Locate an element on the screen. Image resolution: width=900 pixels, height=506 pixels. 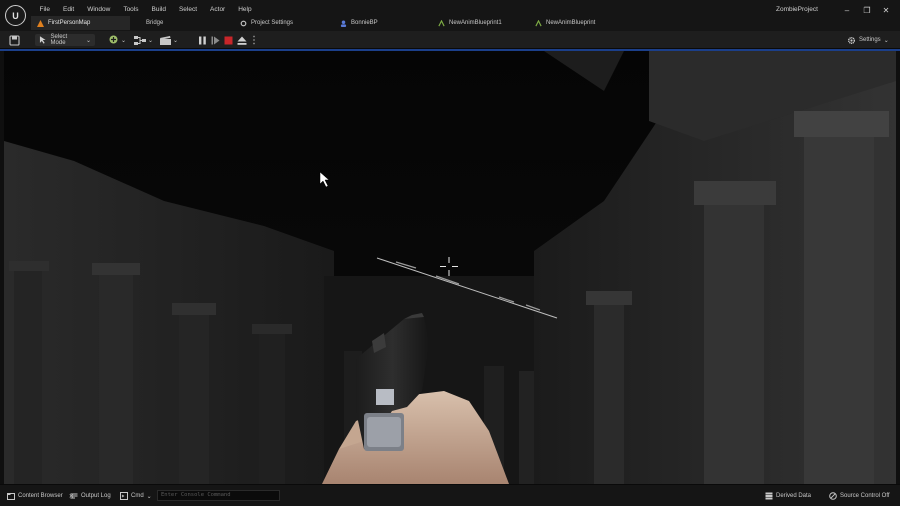
pause-icon is located at coordinates (202, 40).